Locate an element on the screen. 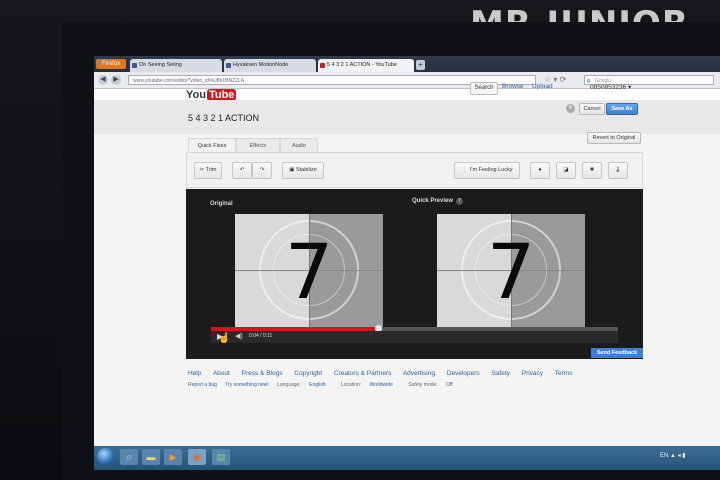 Image resolution: width=720 pixels, height=480 pixels. saturation-icon: ✺ is located at coordinates (592, 170).